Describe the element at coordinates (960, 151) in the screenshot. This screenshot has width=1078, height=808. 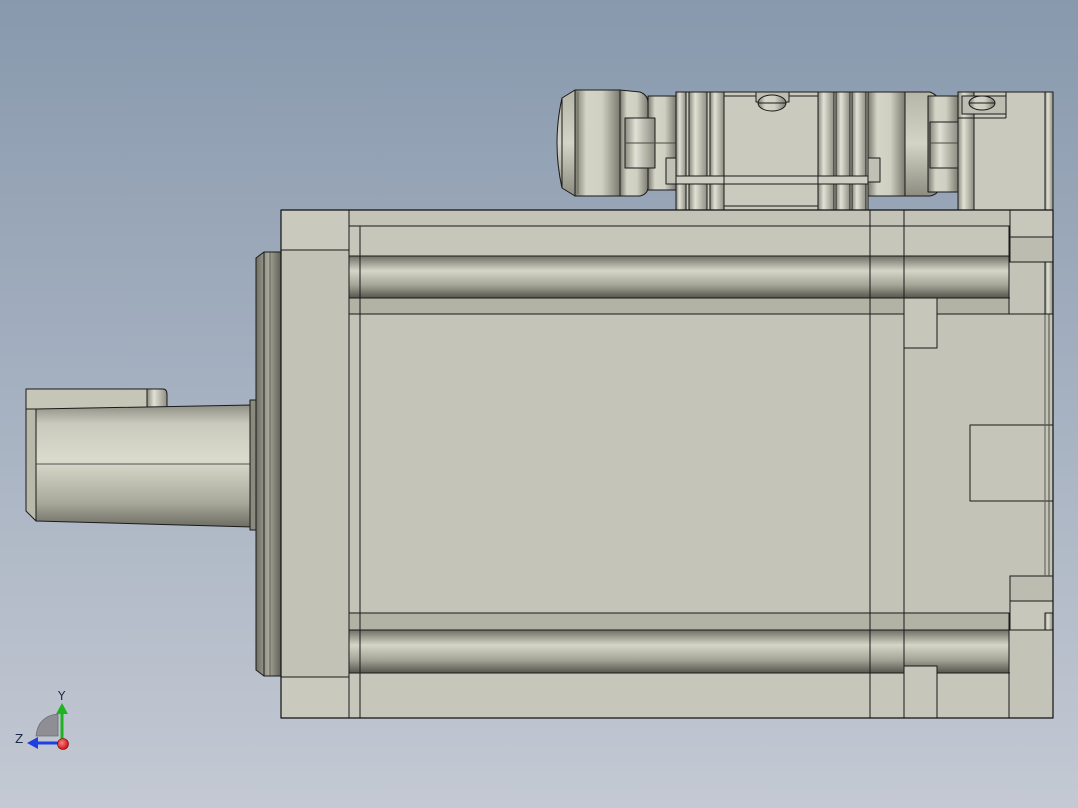
I see `encoder-connector` at that location.